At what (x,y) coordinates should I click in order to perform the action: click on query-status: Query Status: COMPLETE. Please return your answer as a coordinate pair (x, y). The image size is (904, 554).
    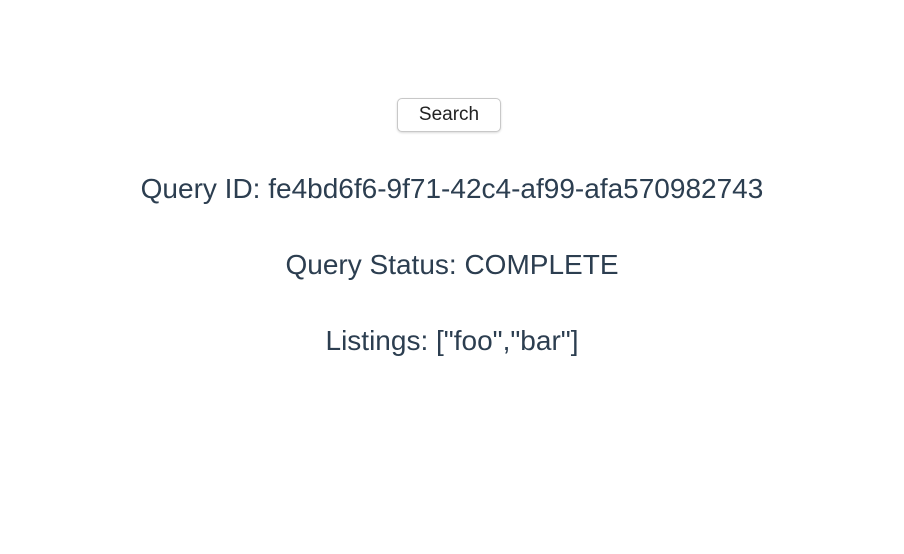
    Looking at the image, I should click on (452, 264).